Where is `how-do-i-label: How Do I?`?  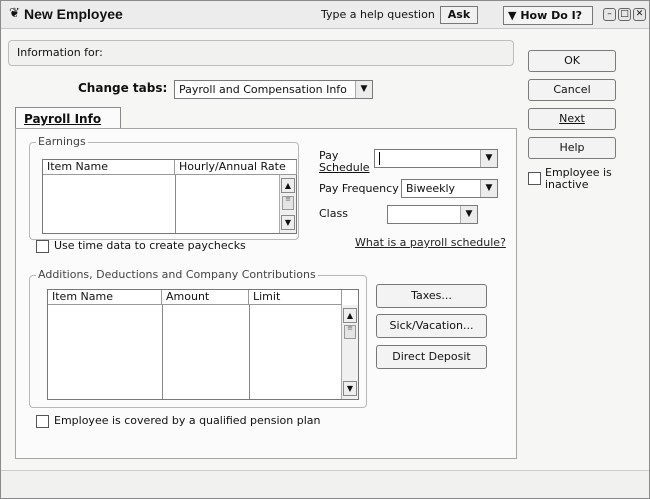 how-do-i-label: How Do I? is located at coordinates (551, 15).